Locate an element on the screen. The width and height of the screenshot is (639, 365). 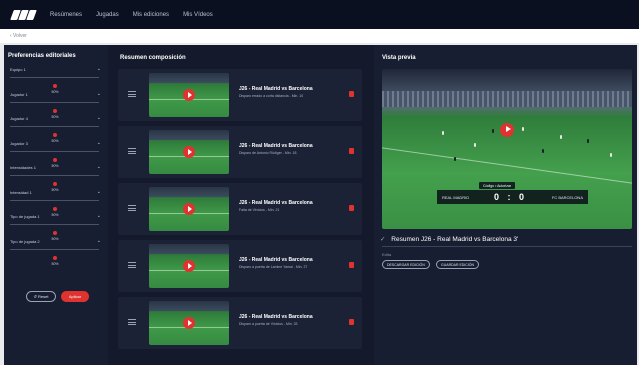
check-icon: ✓ is located at coordinates (383, 239).